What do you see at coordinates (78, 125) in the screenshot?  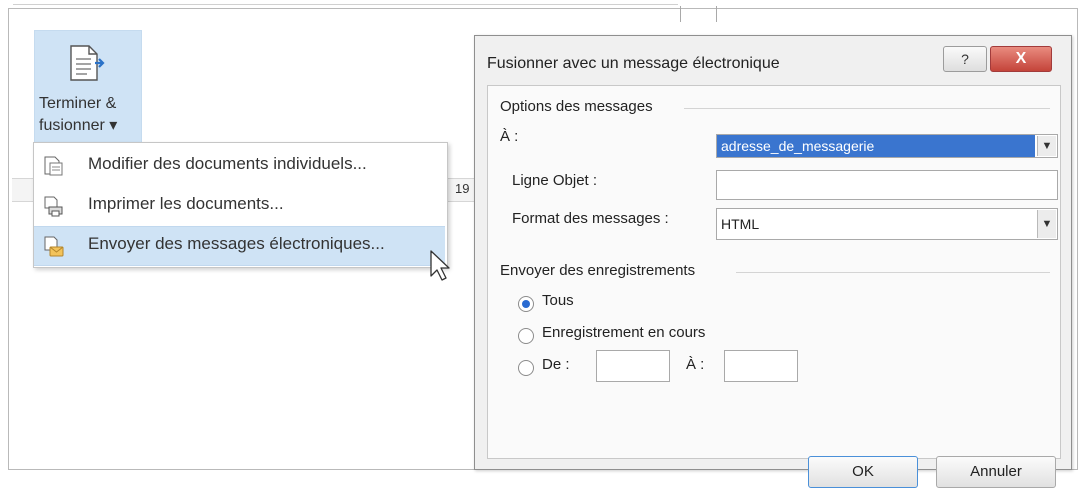 I see `button-label-line2: fusionner ▾` at bounding box center [78, 125].